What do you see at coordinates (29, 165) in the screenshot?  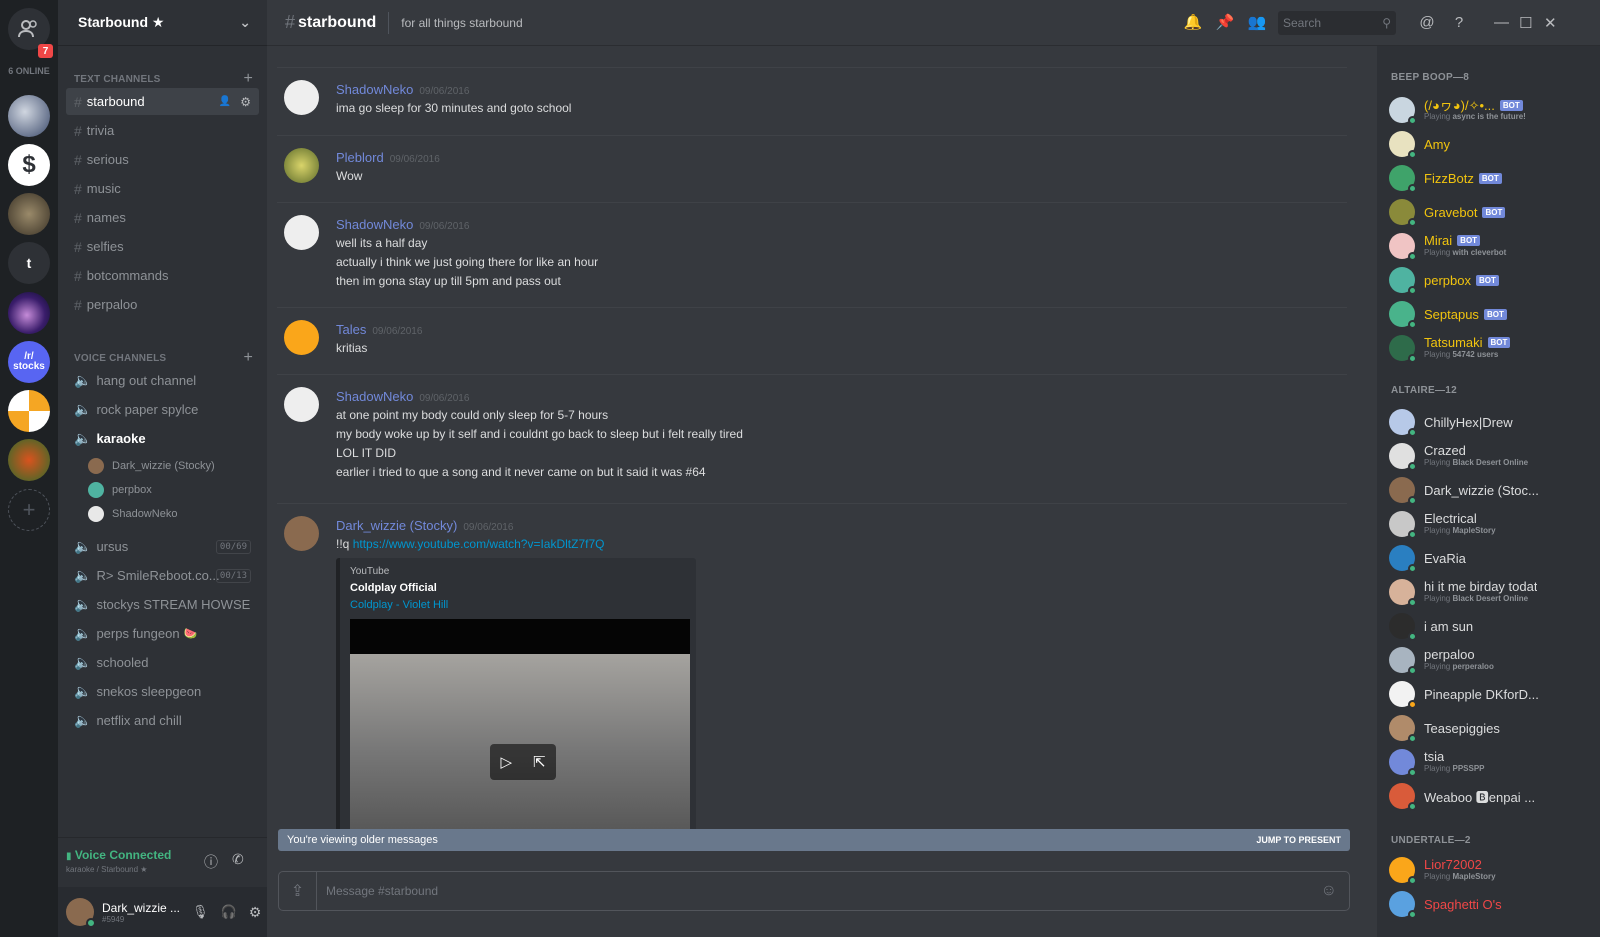 I see `dollar-icon: $` at bounding box center [29, 165].